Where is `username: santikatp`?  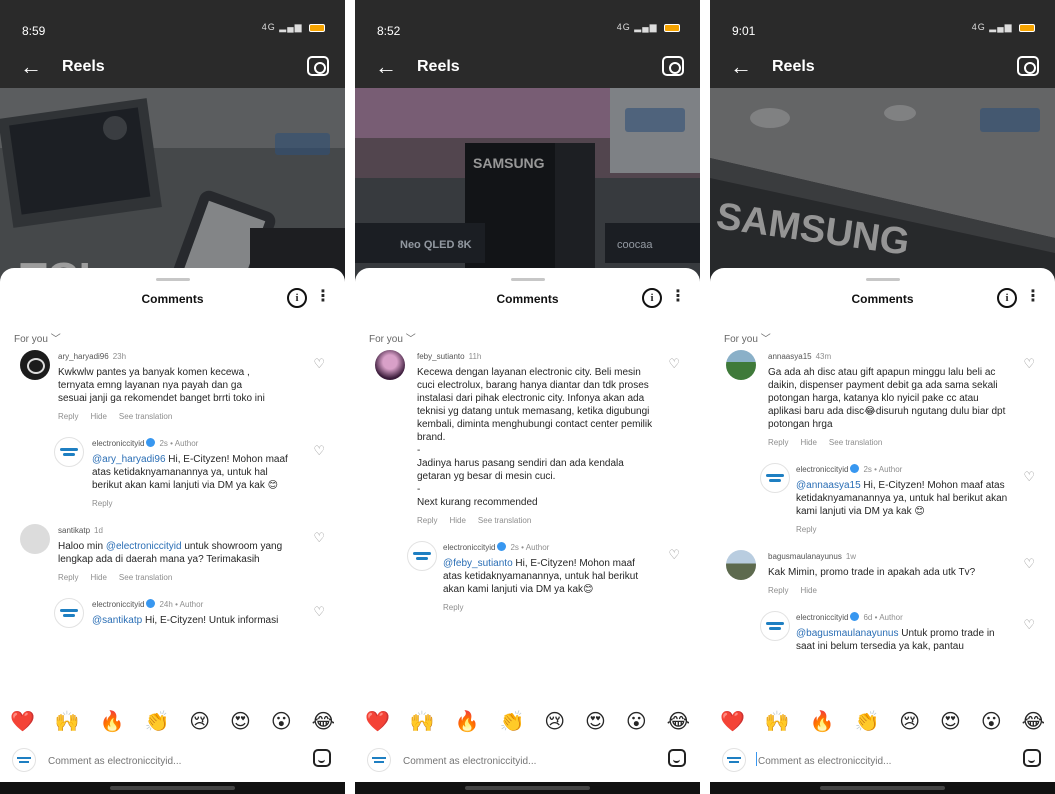
username: santikatp is located at coordinates (74, 530).